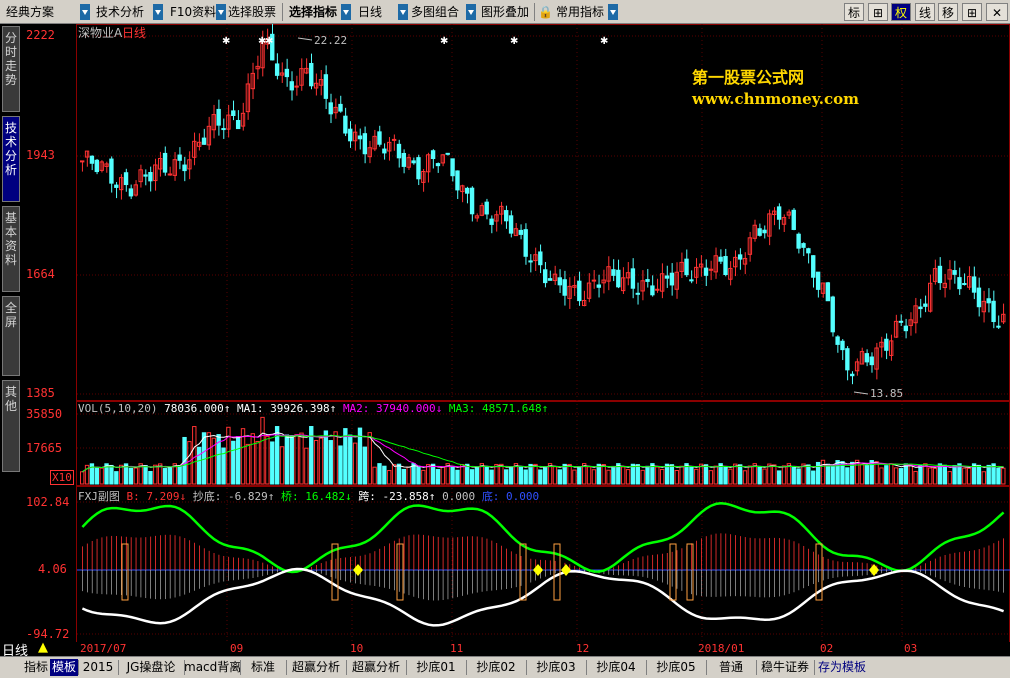  Describe the element at coordinates (64, 667) in the screenshot. I see `bottom-tab: 模板` at that location.